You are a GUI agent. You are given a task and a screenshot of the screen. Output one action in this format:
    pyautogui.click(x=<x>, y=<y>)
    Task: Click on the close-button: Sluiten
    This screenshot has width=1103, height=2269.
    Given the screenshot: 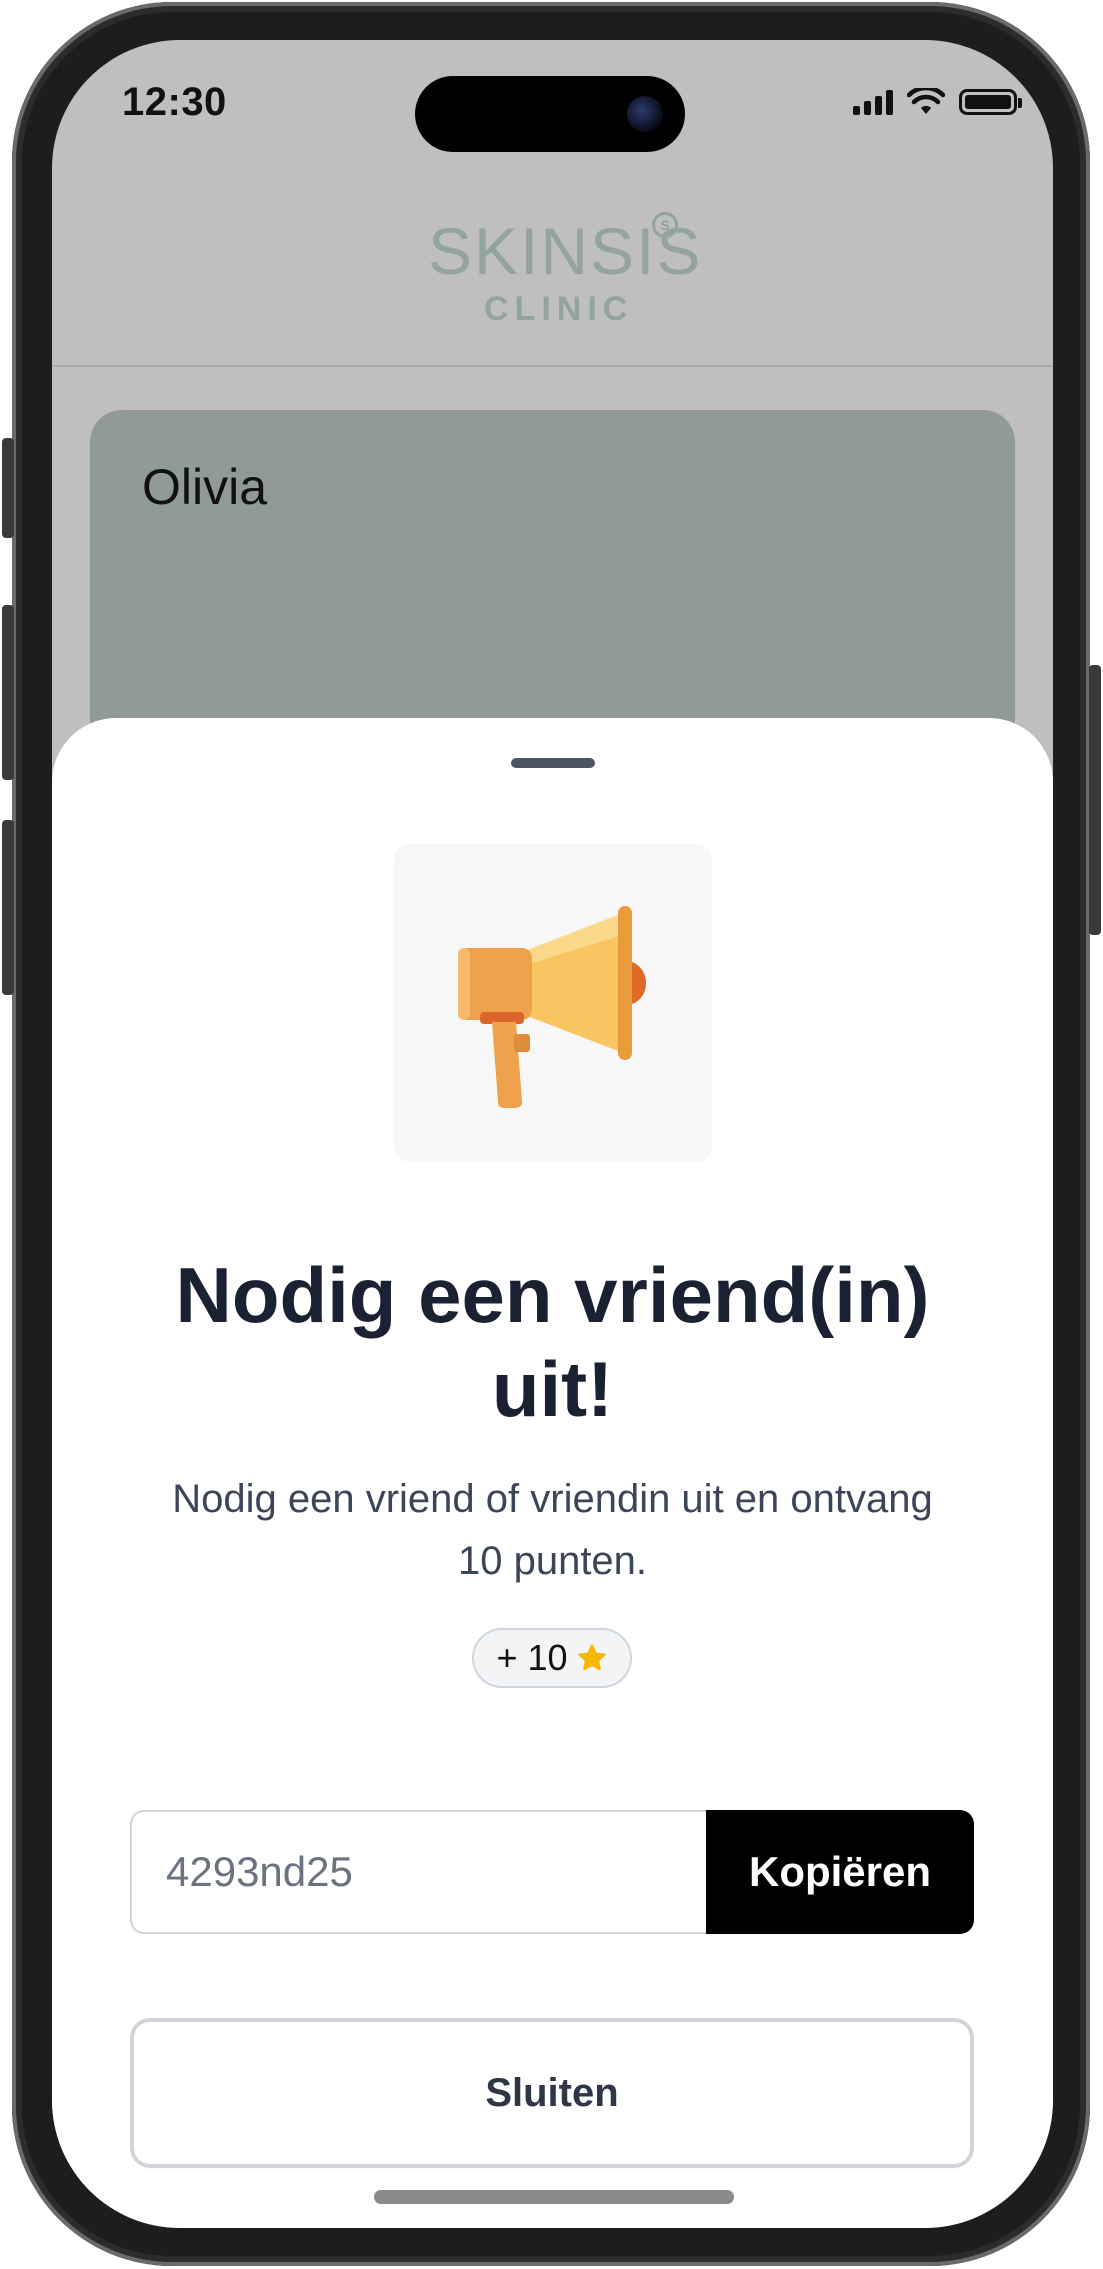 What is the action you would take?
    pyautogui.click(x=552, y=2093)
    